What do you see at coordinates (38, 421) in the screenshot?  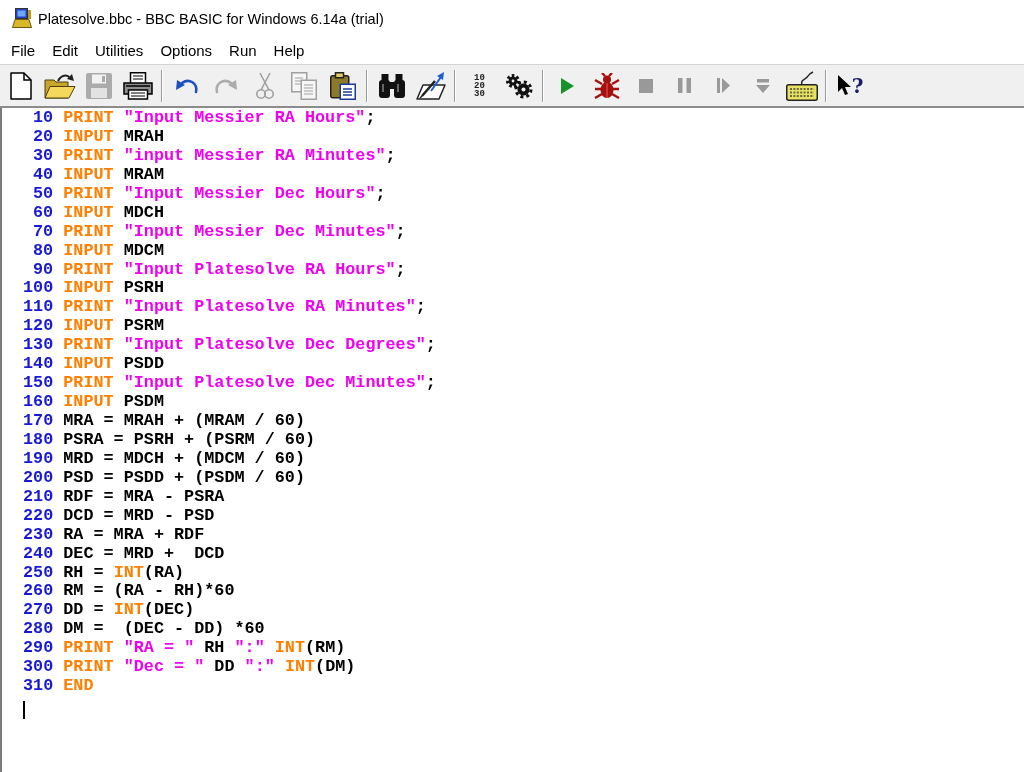 I see `line-number: 170` at bounding box center [38, 421].